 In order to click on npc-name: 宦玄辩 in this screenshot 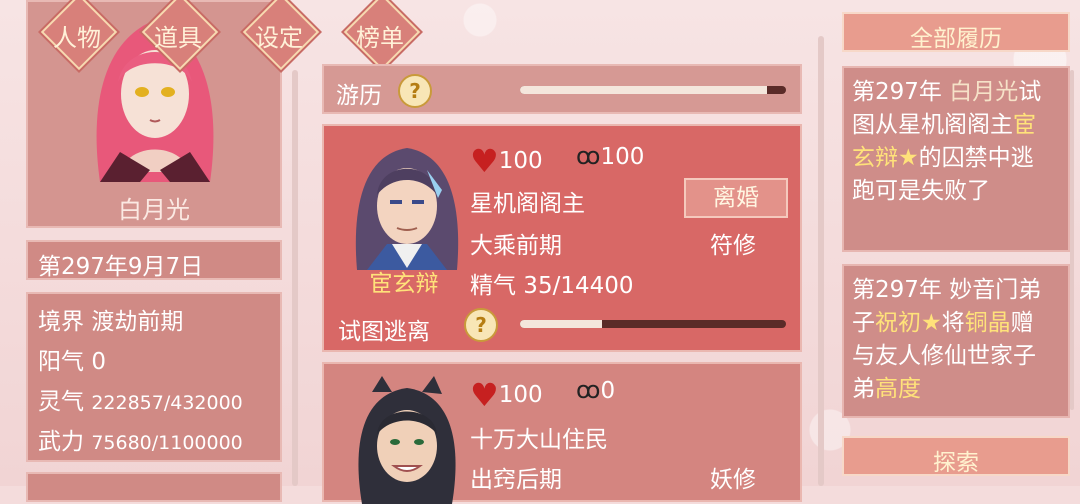, I will do `click(404, 284)`.